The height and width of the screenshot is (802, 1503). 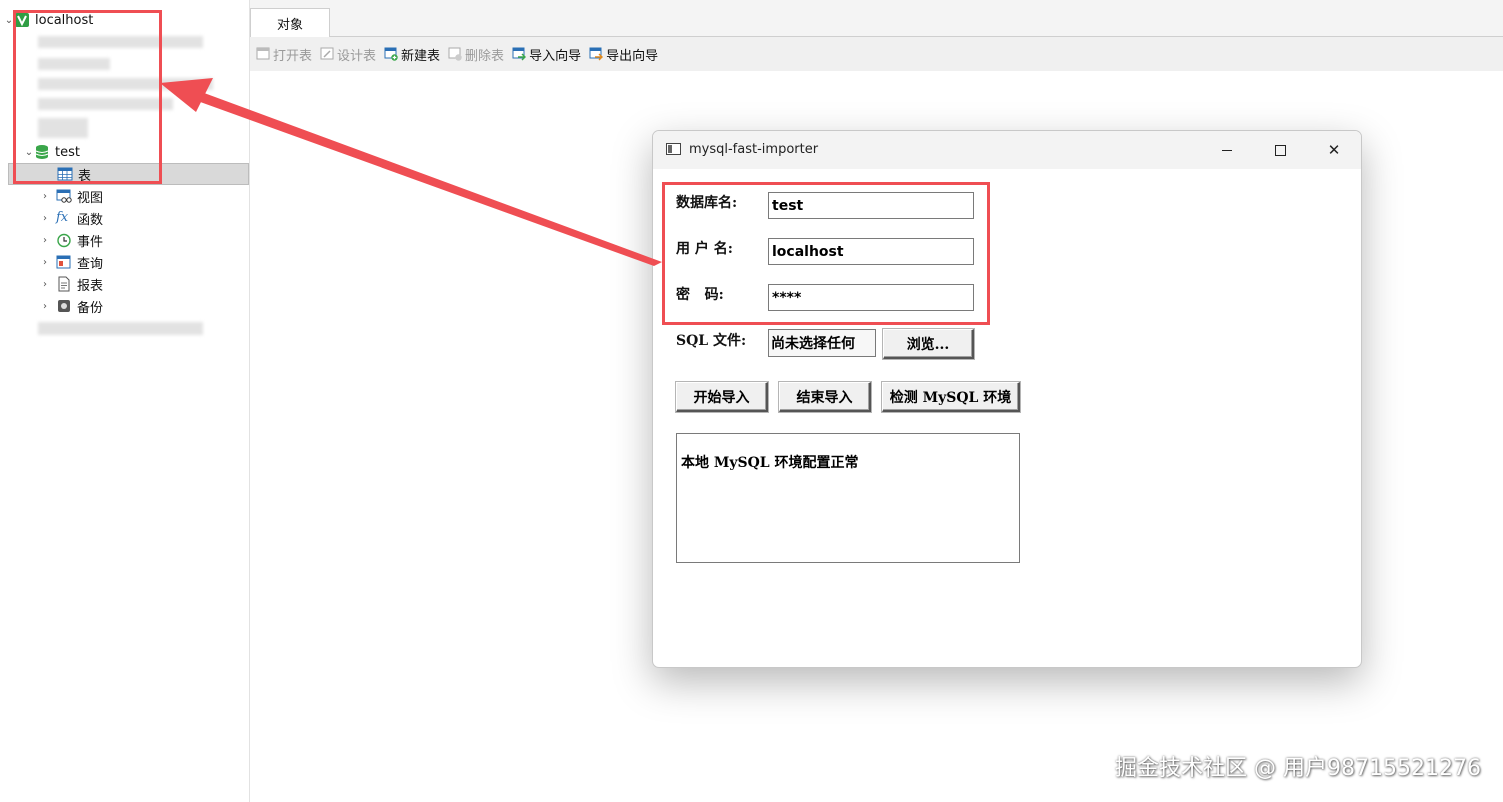 I want to click on new-table-label: 新建表, so click(x=421, y=56).